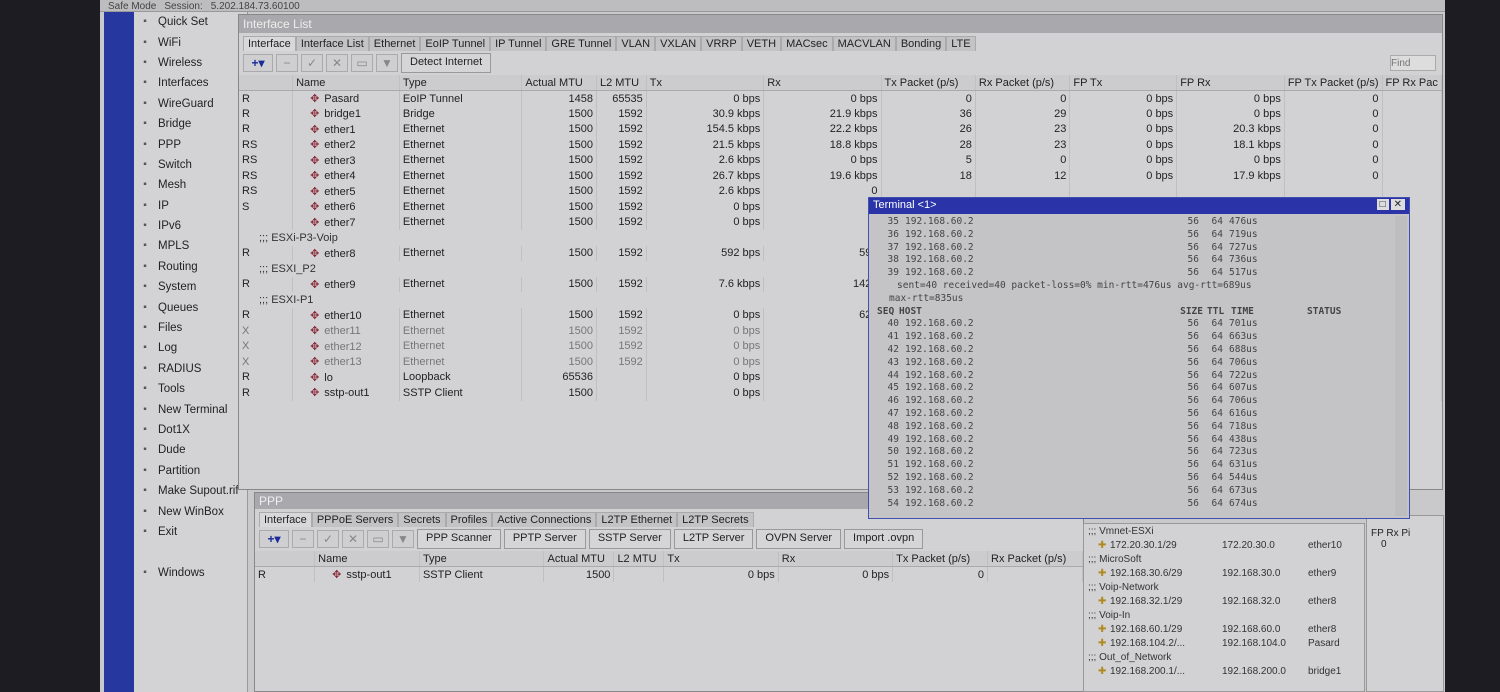 The image size is (1500, 692). Describe the element at coordinates (581, 43) in the screenshot. I see `tab-gre-tunnel: GRE Tunnel` at that location.